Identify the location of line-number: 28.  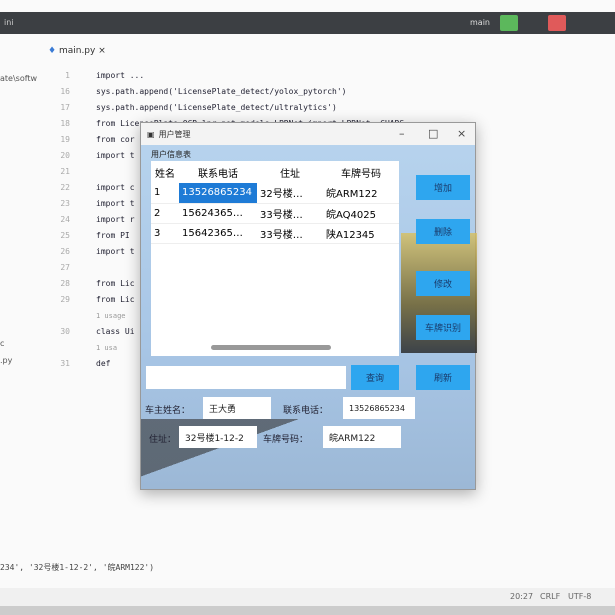
(65, 283).